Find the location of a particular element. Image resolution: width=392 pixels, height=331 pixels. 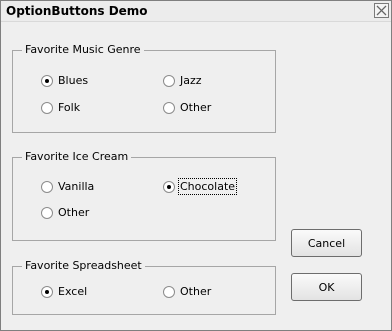

option-label: Excel is located at coordinates (73, 291).